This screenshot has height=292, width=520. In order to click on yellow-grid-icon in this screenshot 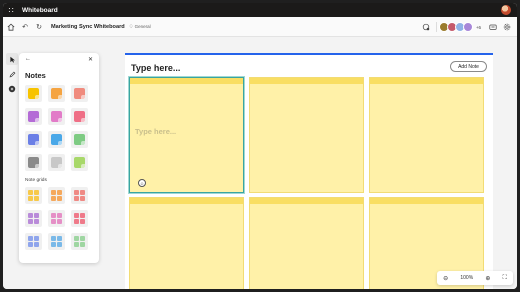, I will do `click(33, 195)`.